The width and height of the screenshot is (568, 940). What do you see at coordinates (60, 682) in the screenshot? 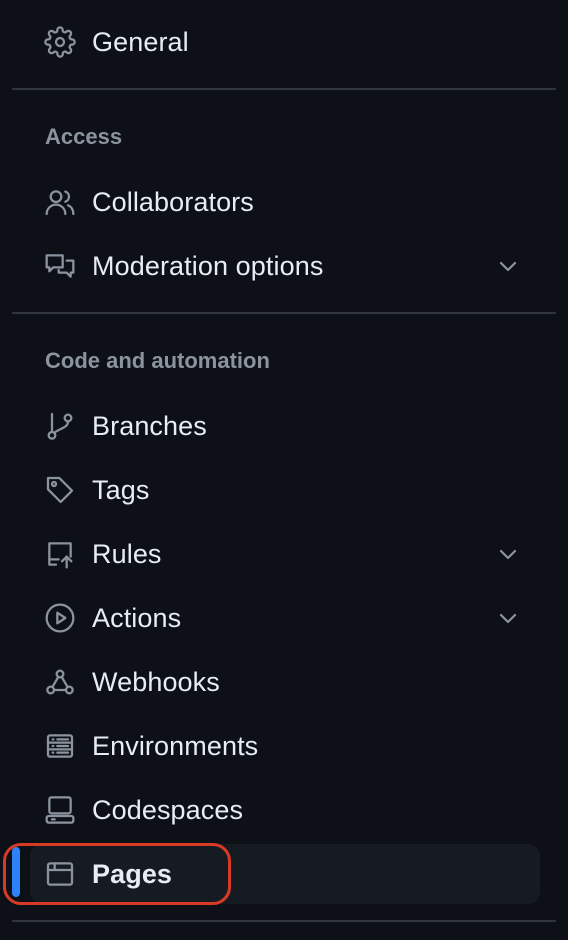
I see `webhook-icon` at bounding box center [60, 682].